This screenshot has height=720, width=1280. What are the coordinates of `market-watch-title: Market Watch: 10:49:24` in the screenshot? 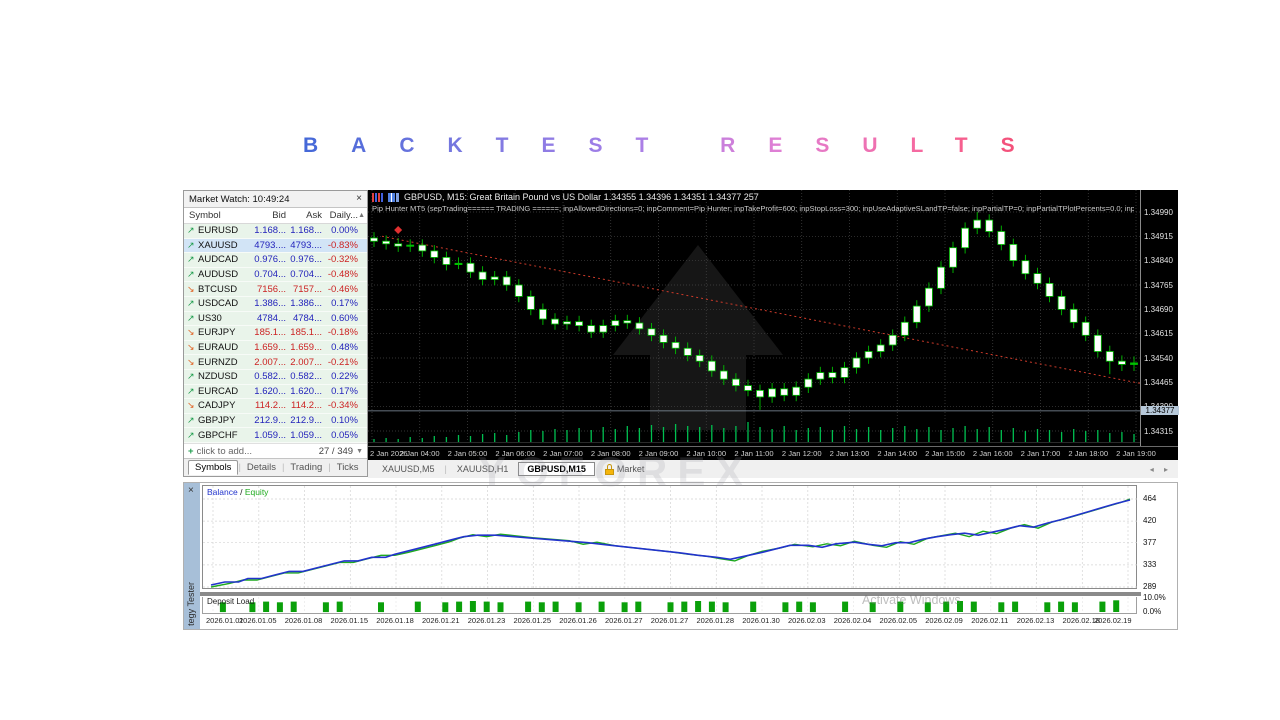 It's located at (239, 199).